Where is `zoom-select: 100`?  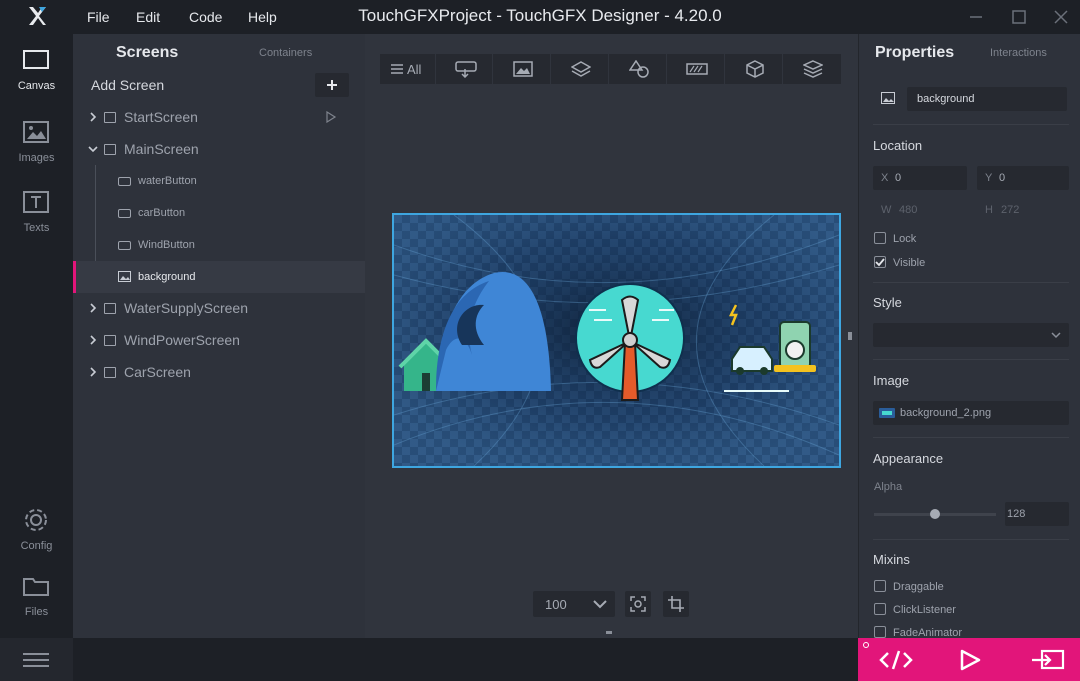
zoom-select: 100 is located at coordinates (574, 604).